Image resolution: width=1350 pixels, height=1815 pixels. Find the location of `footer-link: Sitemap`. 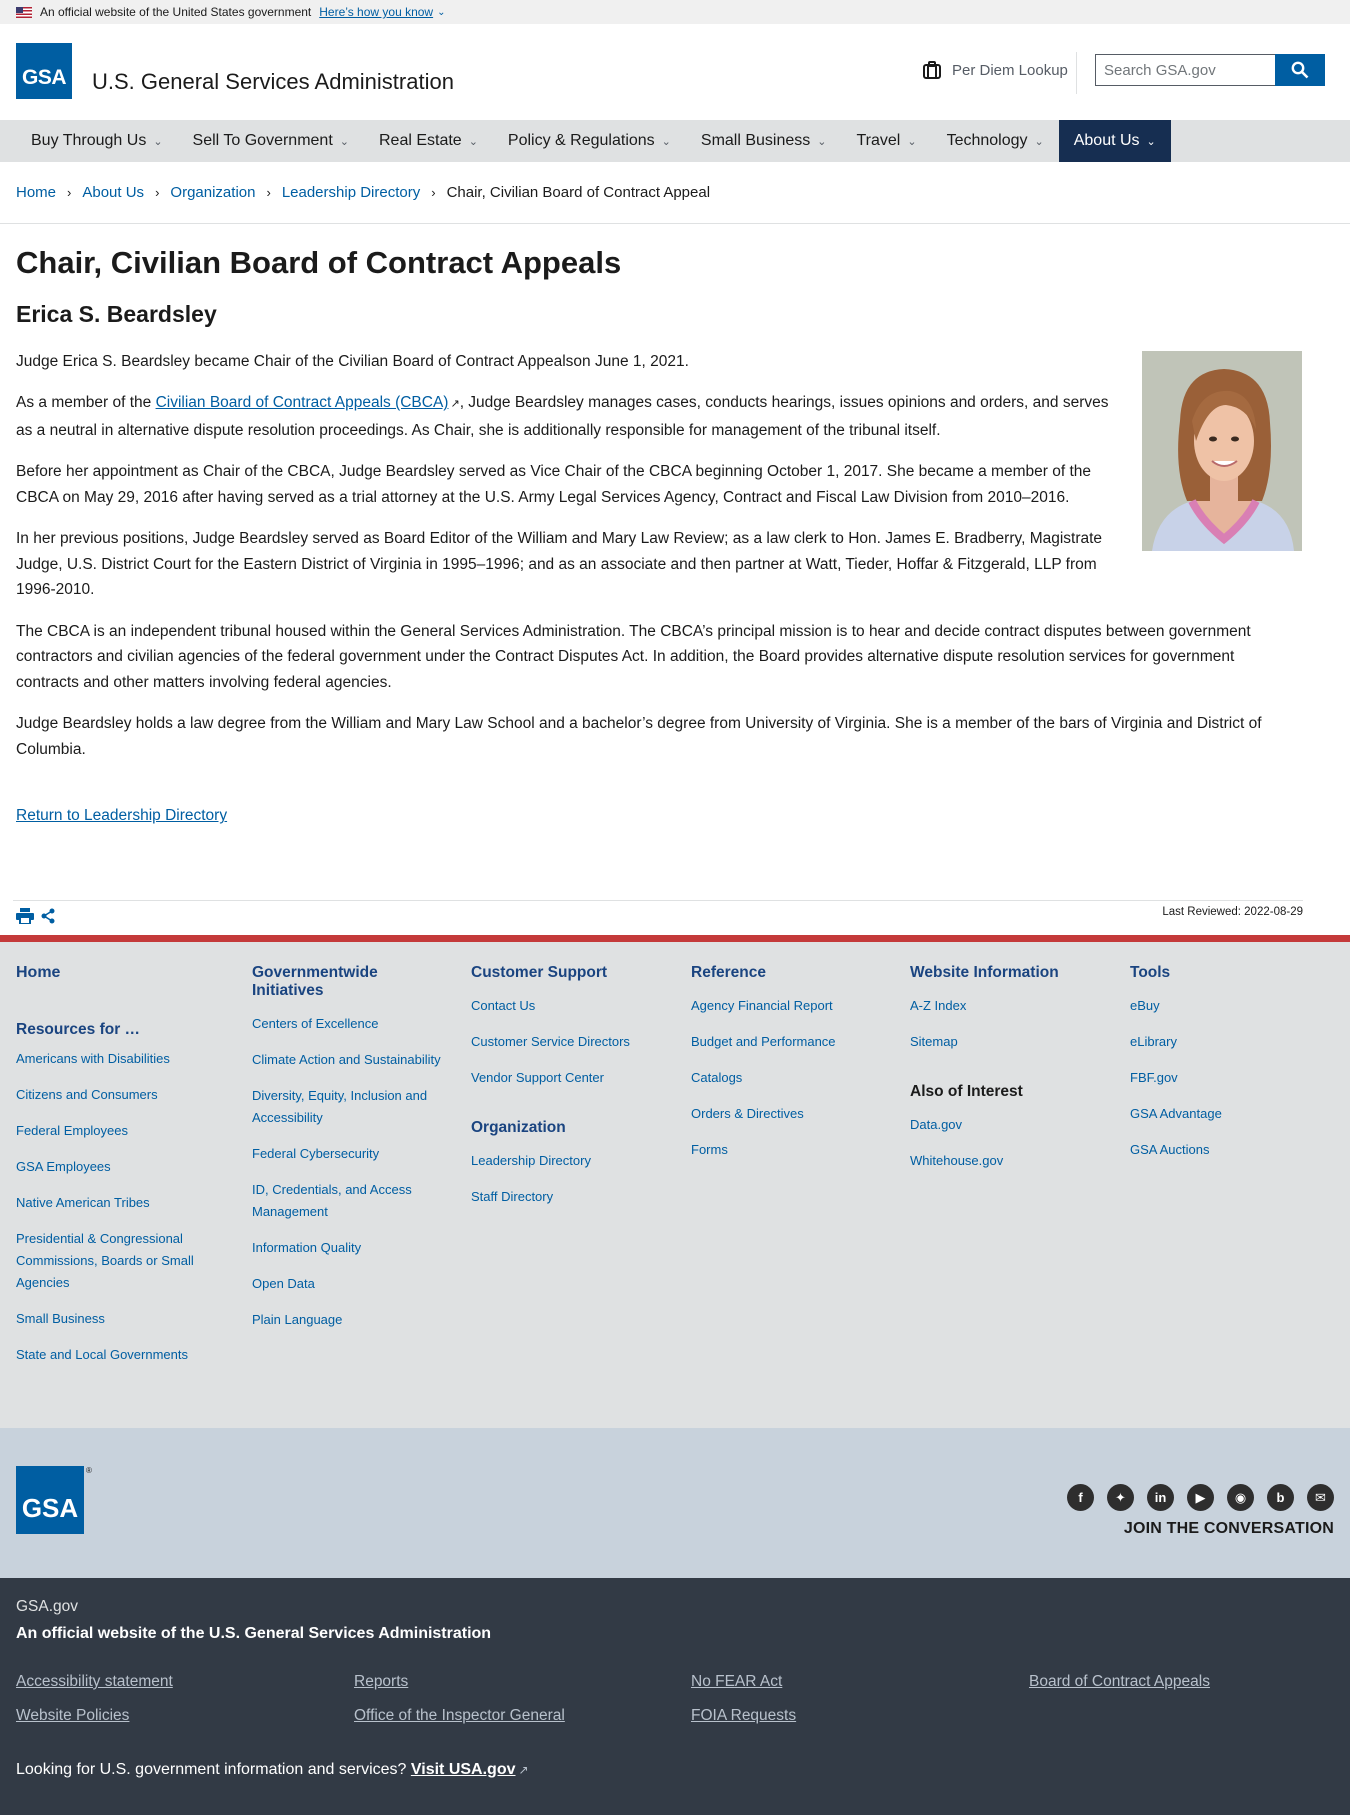

footer-link: Sitemap is located at coordinates (1005, 1042).